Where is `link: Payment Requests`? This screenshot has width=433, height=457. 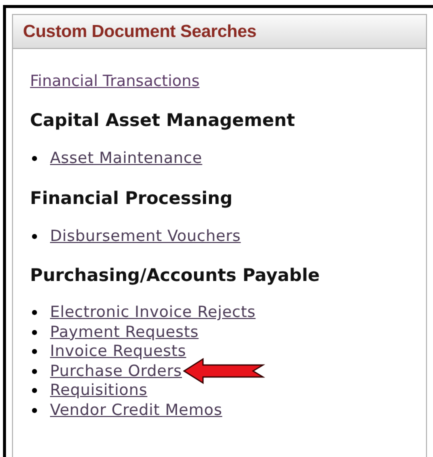
link: Payment Requests is located at coordinates (124, 332).